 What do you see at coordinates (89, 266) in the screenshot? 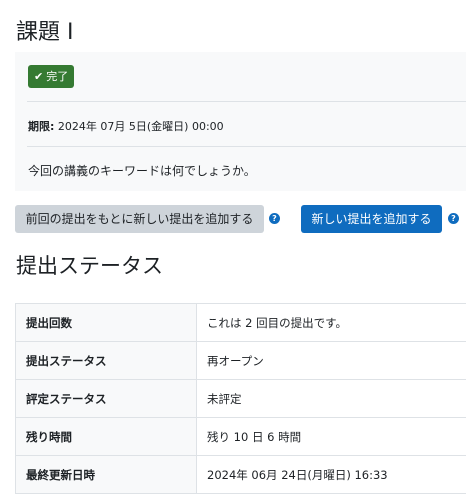
I see `submission-status-heading: 提出ステータス` at bounding box center [89, 266].